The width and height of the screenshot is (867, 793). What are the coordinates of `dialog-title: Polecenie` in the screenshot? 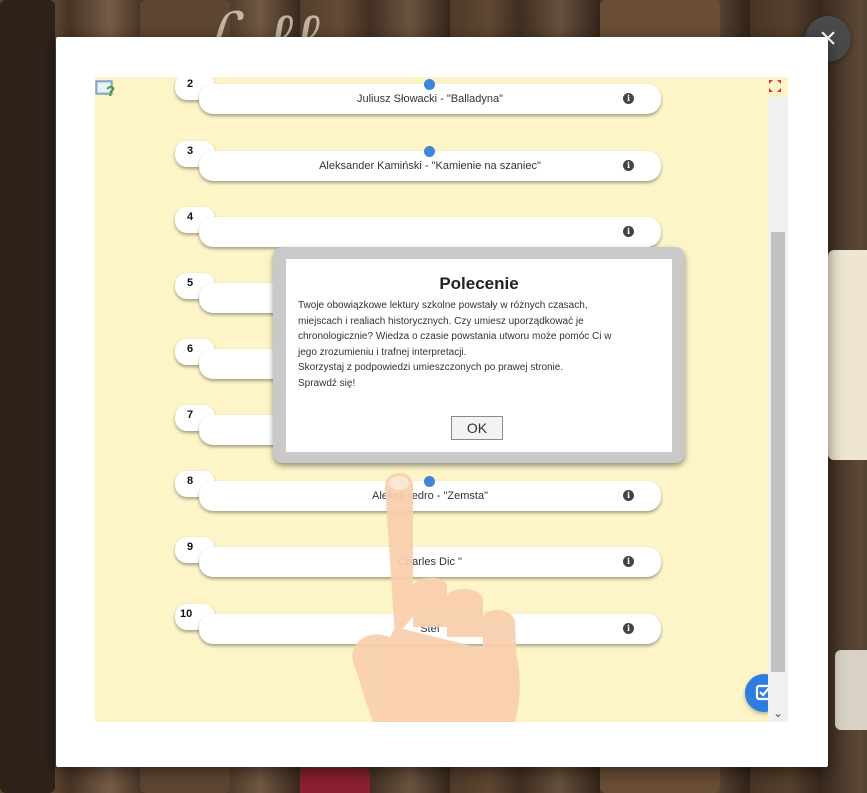 It's located at (479, 283).